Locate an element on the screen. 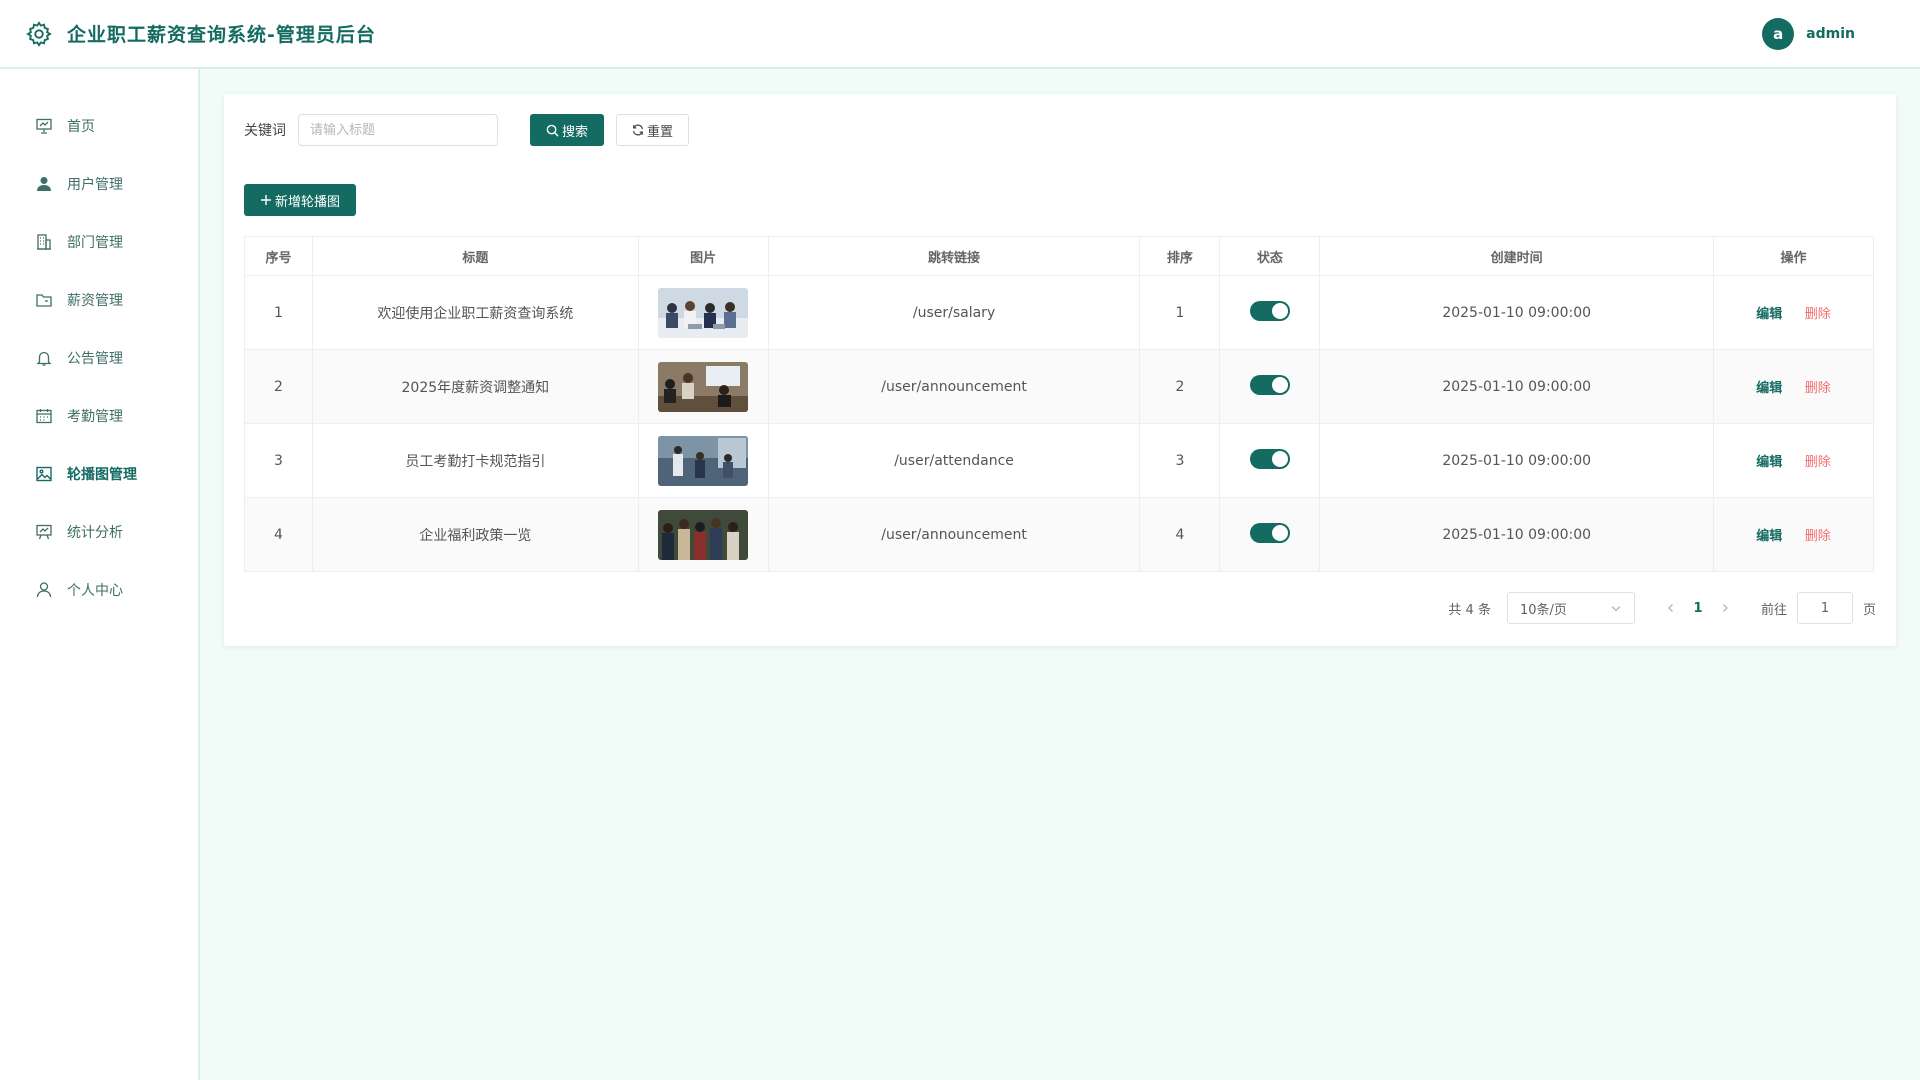  cell-index: 1 is located at coordinates (278, 312).